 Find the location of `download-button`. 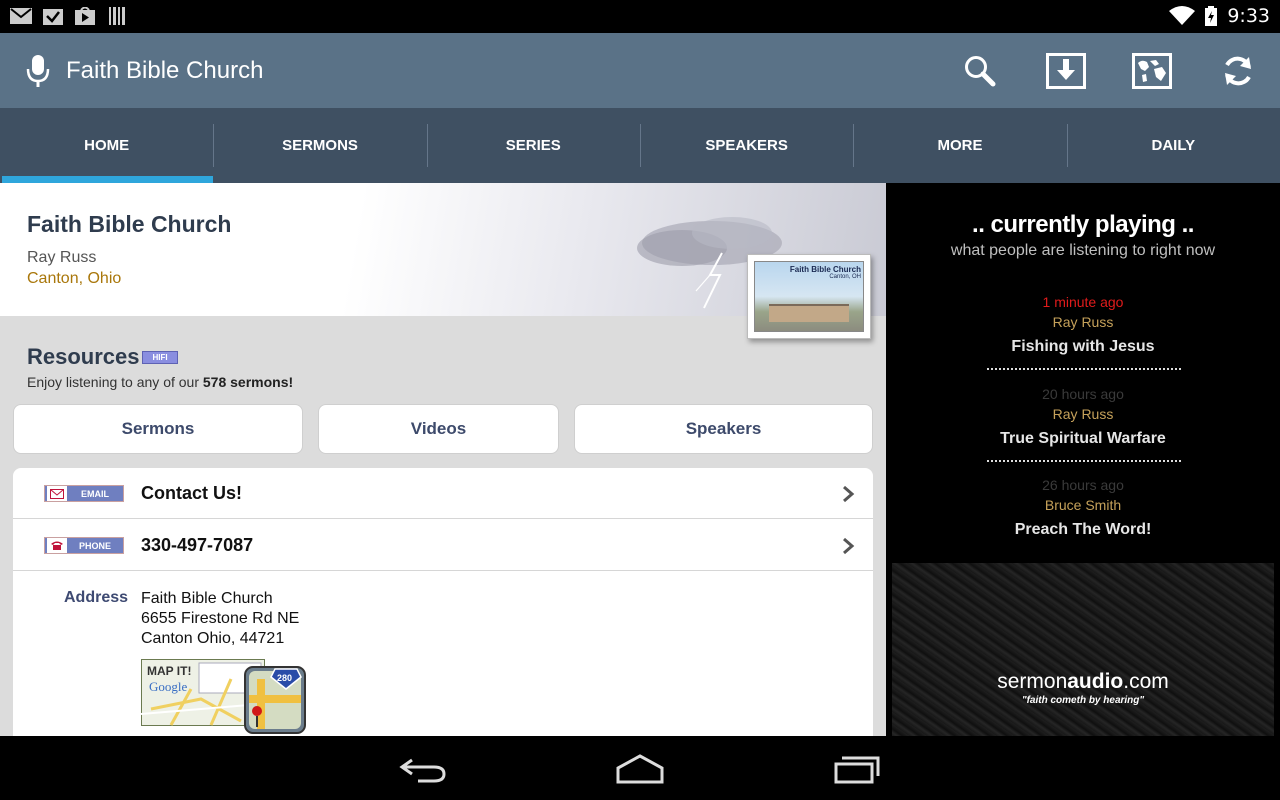

download-button is located at coordinates (1066, 71).